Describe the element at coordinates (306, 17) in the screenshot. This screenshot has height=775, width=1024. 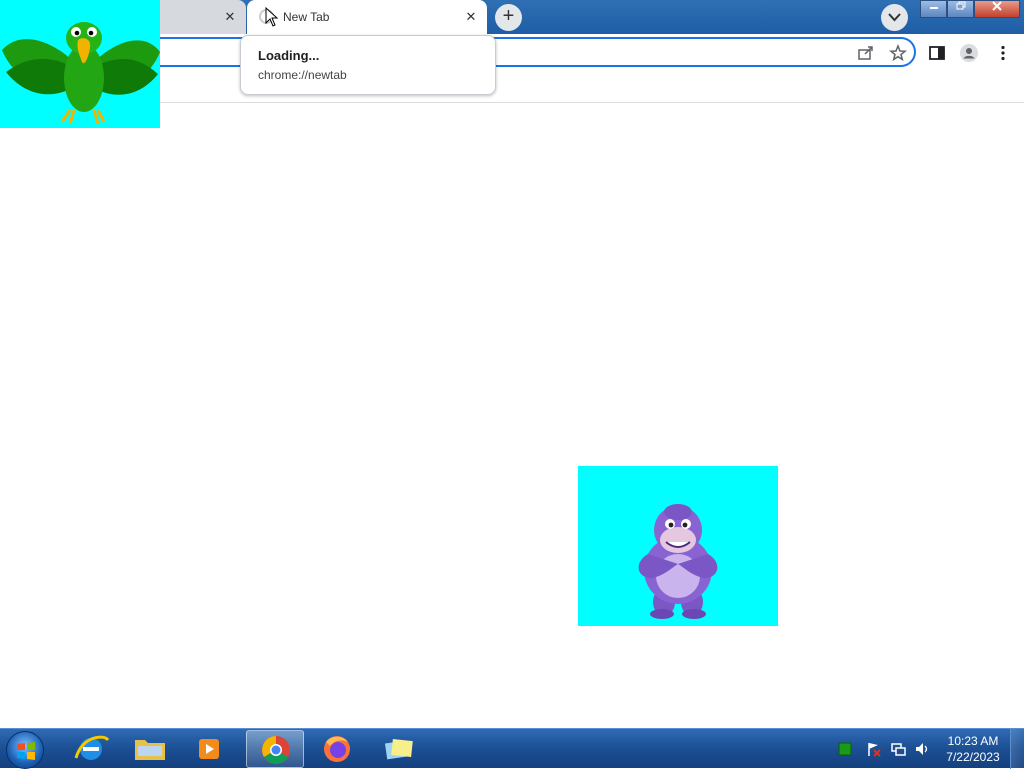
I see `tab-title: New Tab` at that location.